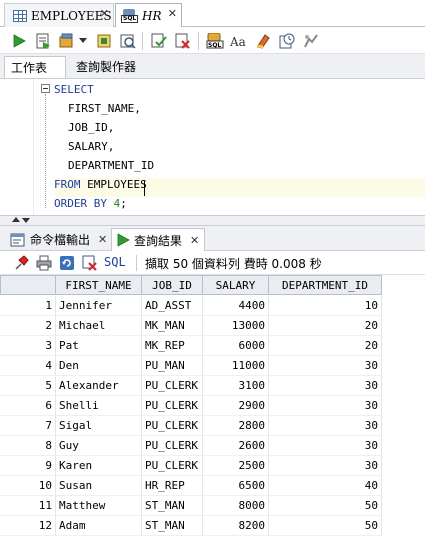 Image resolution: width=425 pixels, height=540 pixels. Describe the element at coordinates (236, 285) in the screenshot. I see `column-header-salary: SALARY` at that location.